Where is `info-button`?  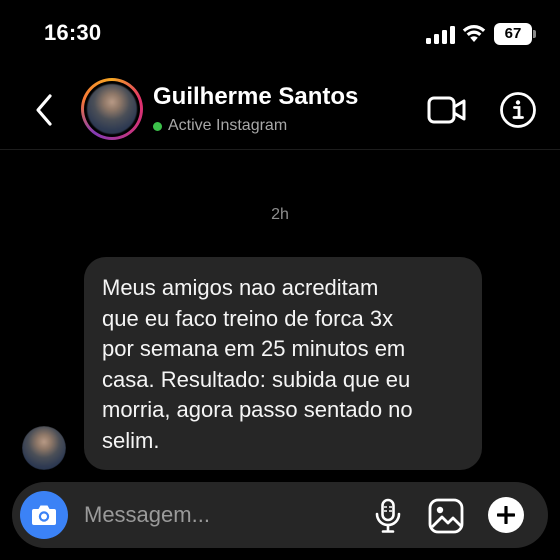 info-button is located at coordinates (518, 110).